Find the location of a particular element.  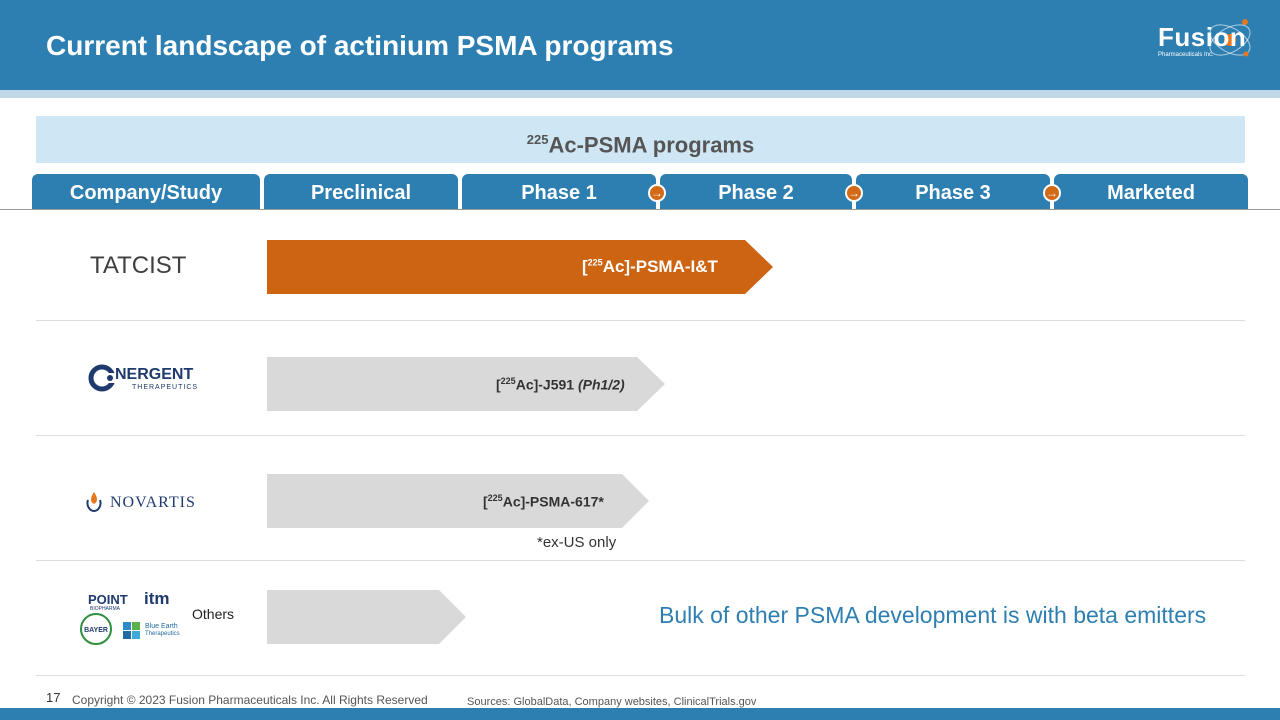

banner-text: Ac-PSMA programs is located at coordinates (651, 145).